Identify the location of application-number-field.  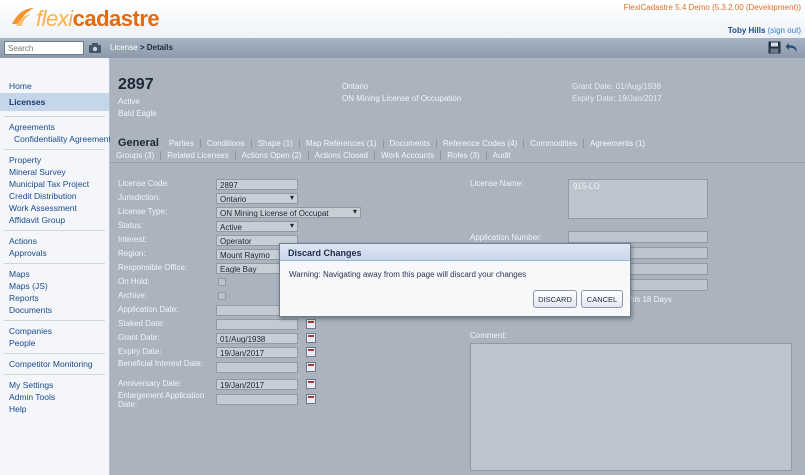
(638, 237).